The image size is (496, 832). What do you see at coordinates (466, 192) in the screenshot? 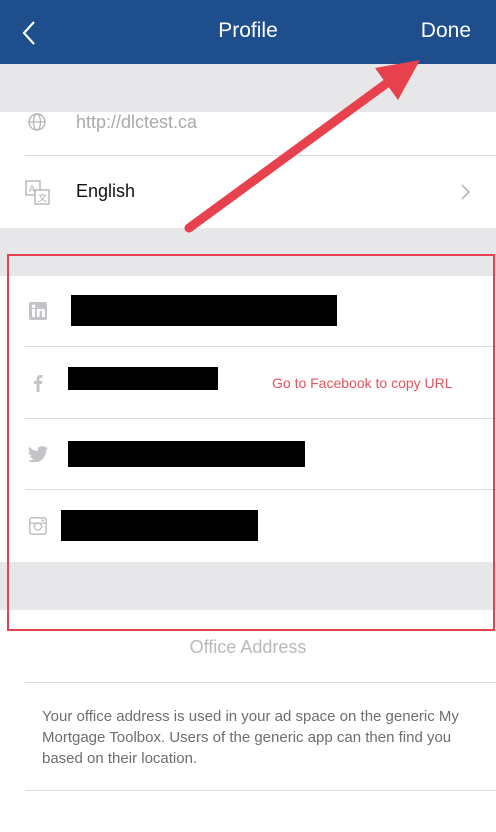
I see `chevron-right-icon` at bounding box center [466, 192].